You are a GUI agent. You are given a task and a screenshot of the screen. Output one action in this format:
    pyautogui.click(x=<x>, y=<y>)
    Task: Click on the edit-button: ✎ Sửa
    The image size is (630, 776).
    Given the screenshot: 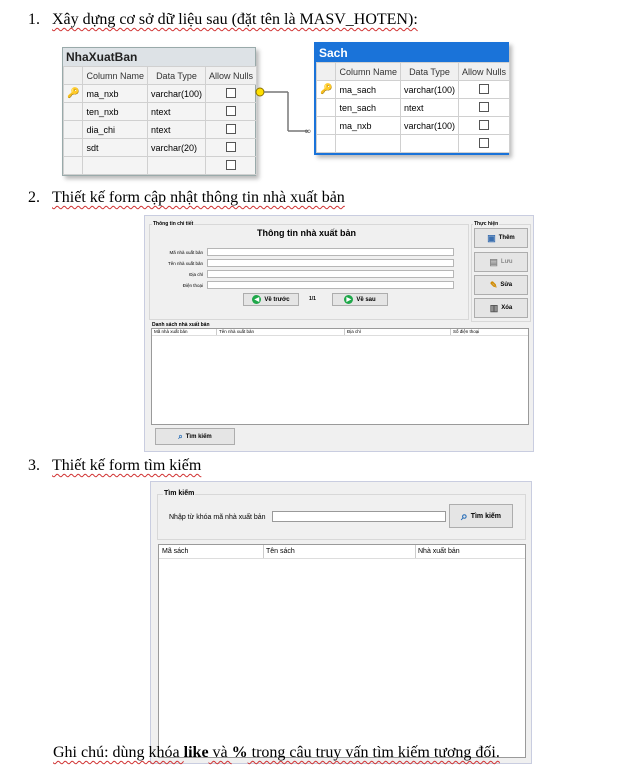 What is the action you would take?
    pyautogui.click(x=501, y=285)
    